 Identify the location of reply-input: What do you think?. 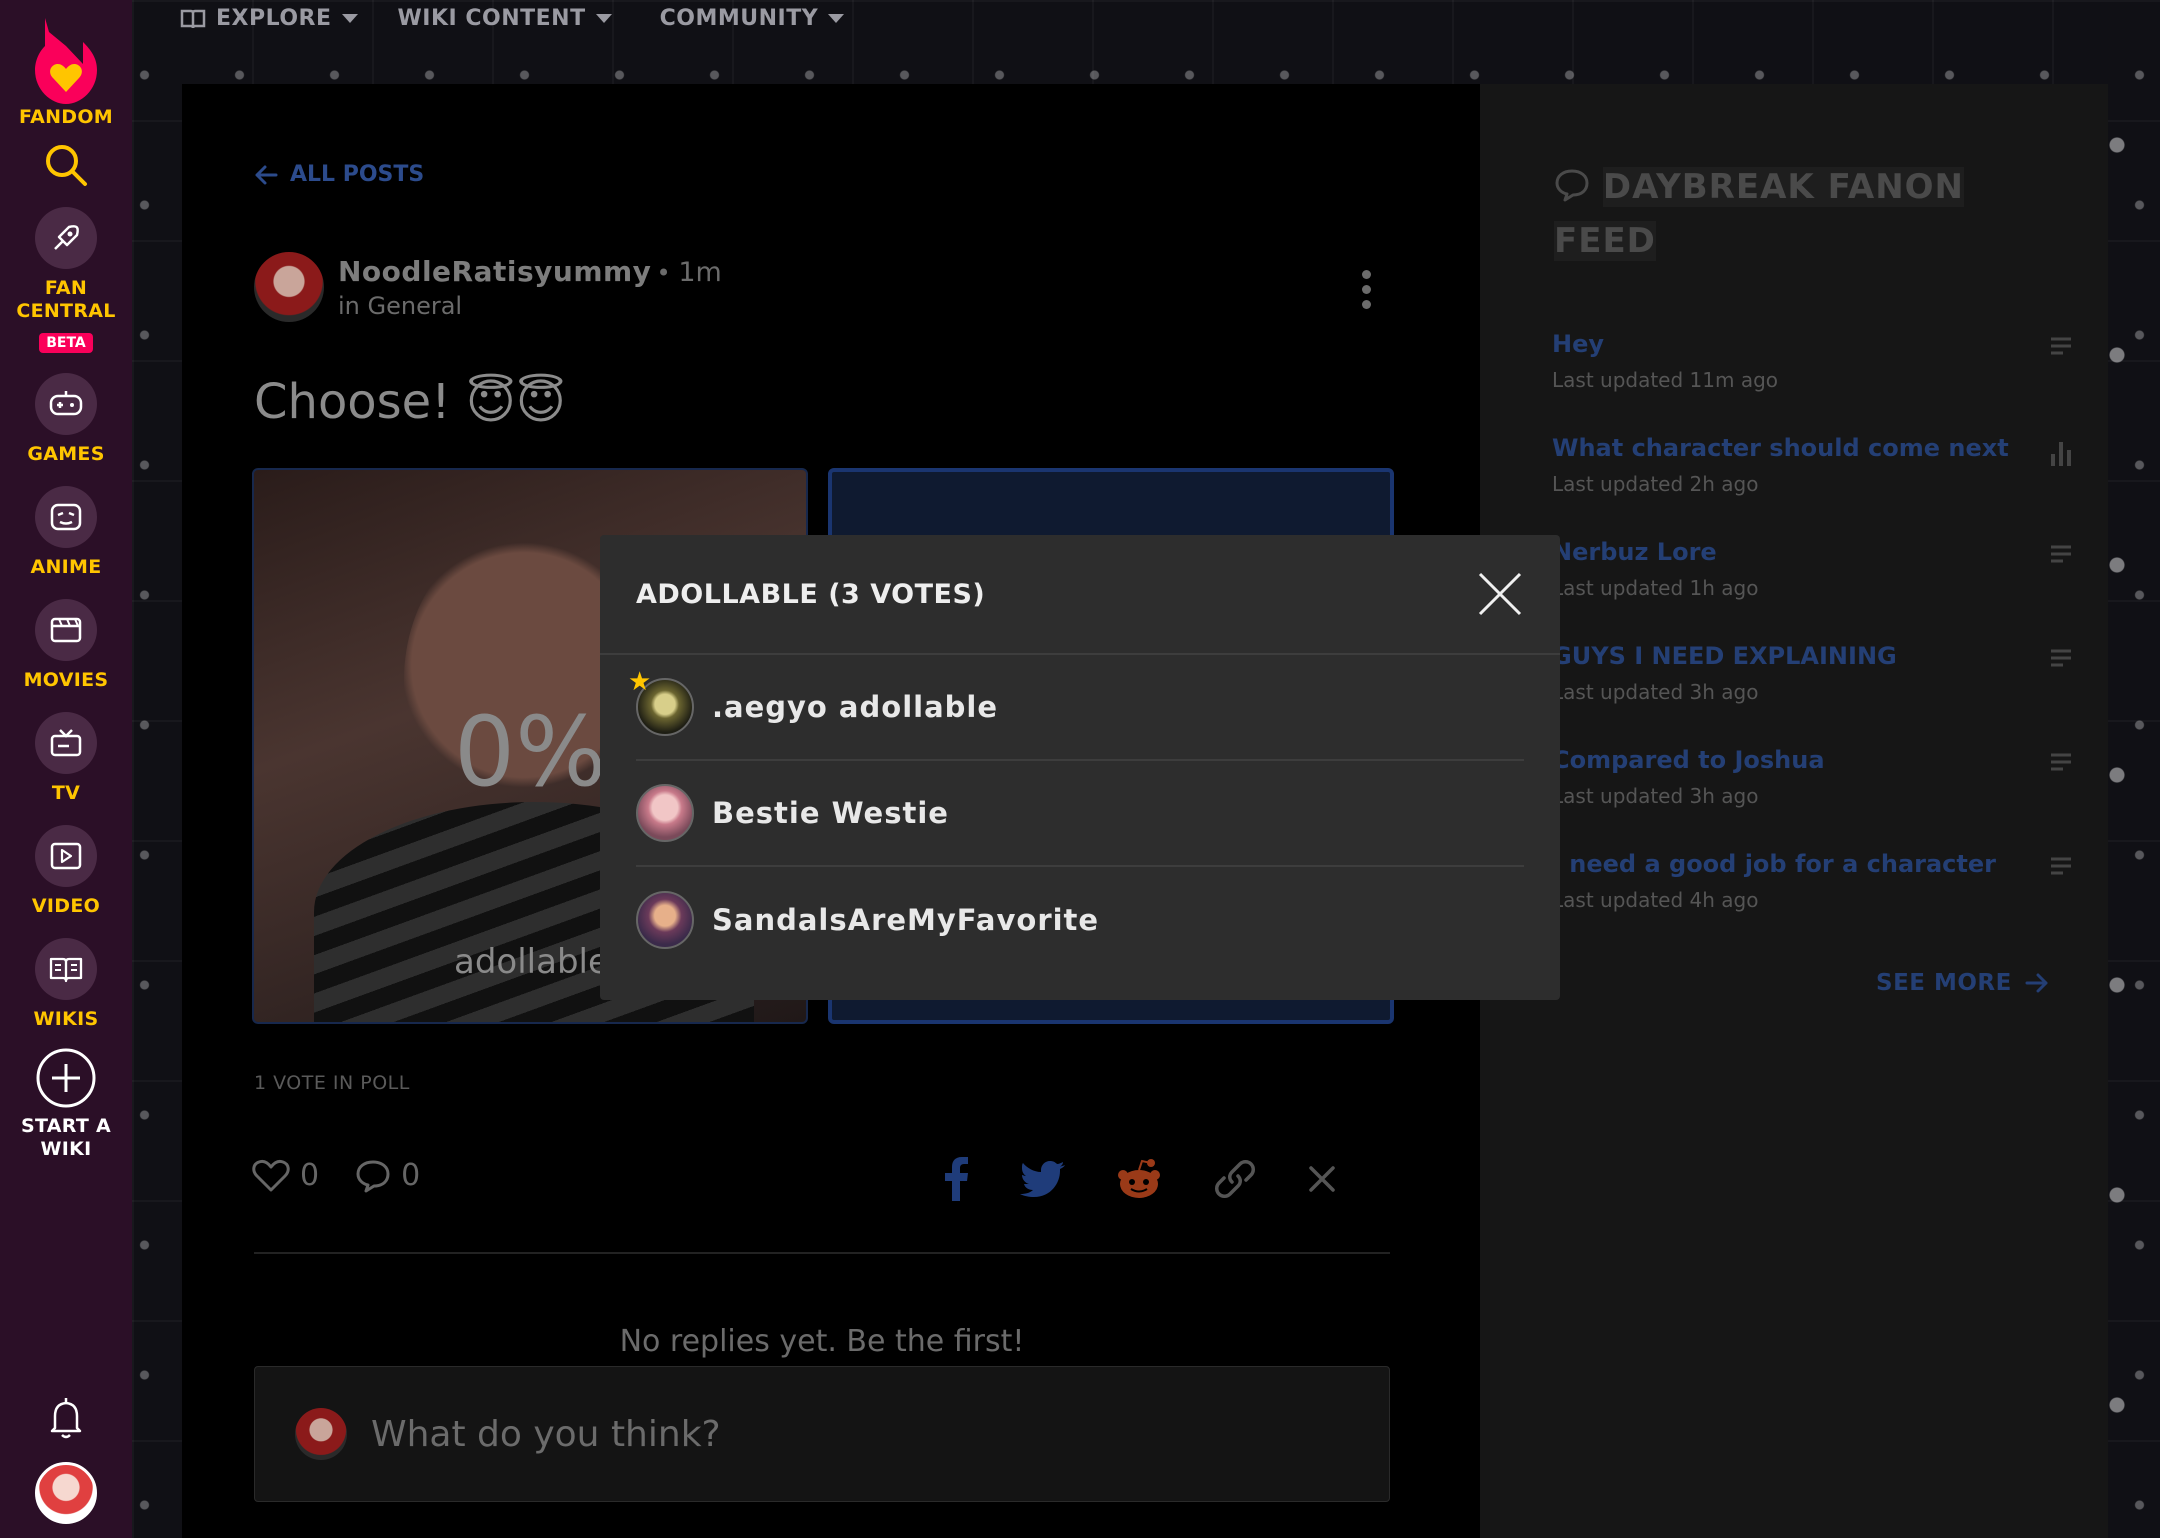
(822, 1434).